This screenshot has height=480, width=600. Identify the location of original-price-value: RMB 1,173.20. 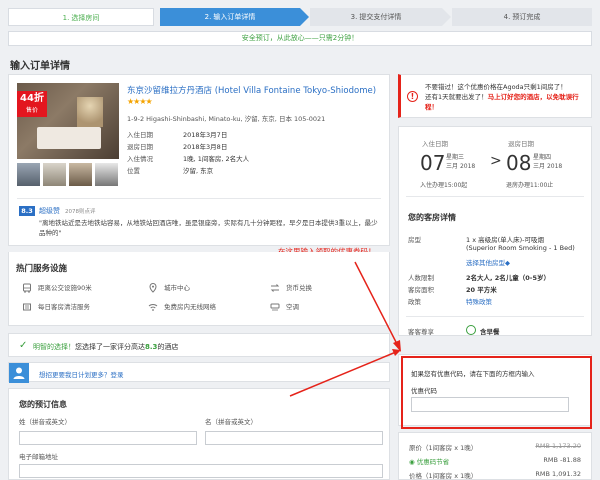
(558, 446).